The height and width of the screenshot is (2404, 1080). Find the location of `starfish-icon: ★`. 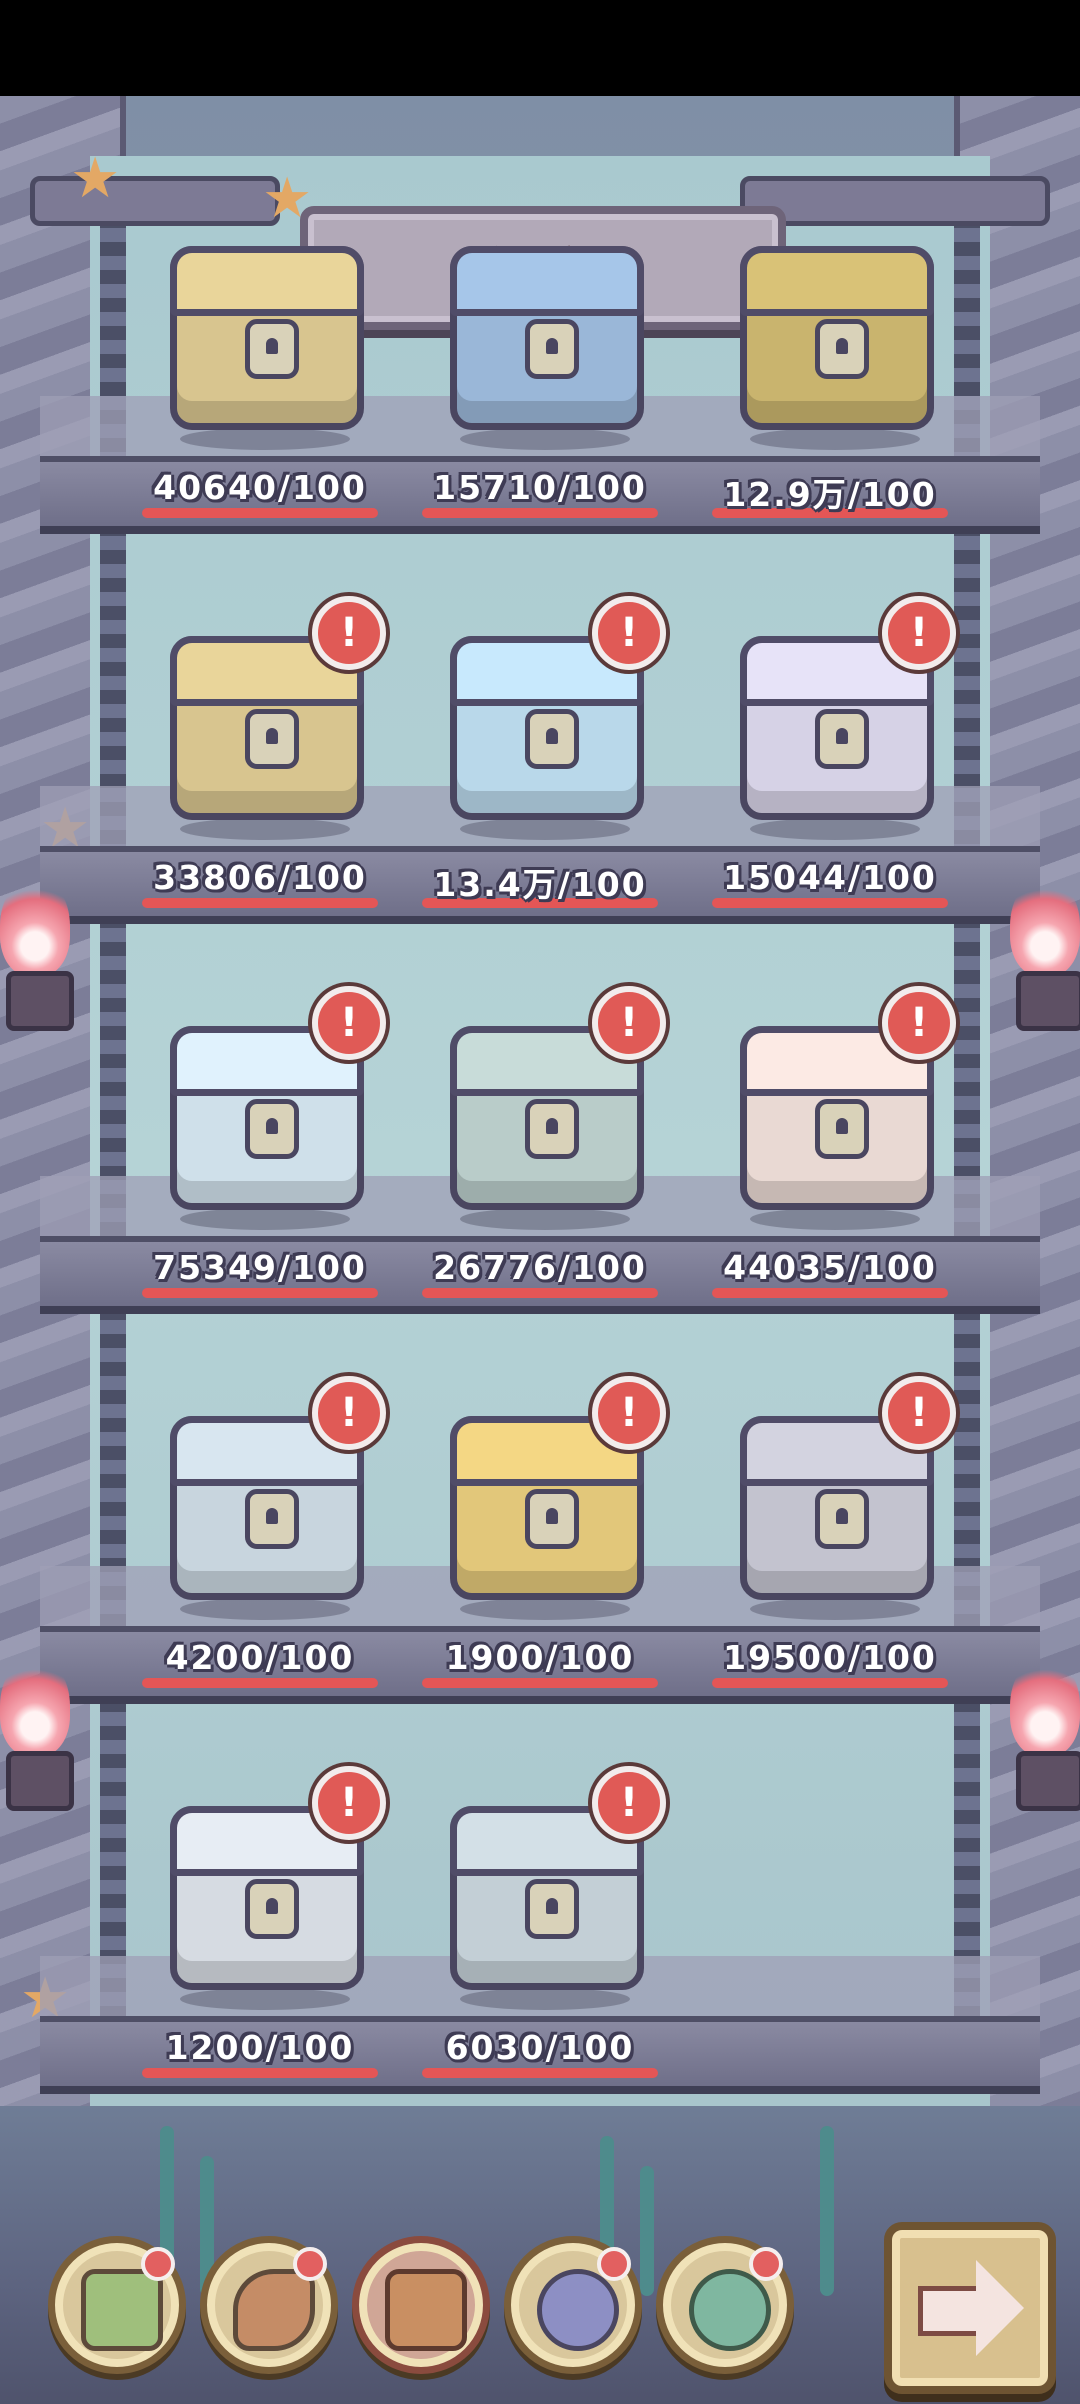

starfish-icon: ★ is located at coordinates (95, 178).